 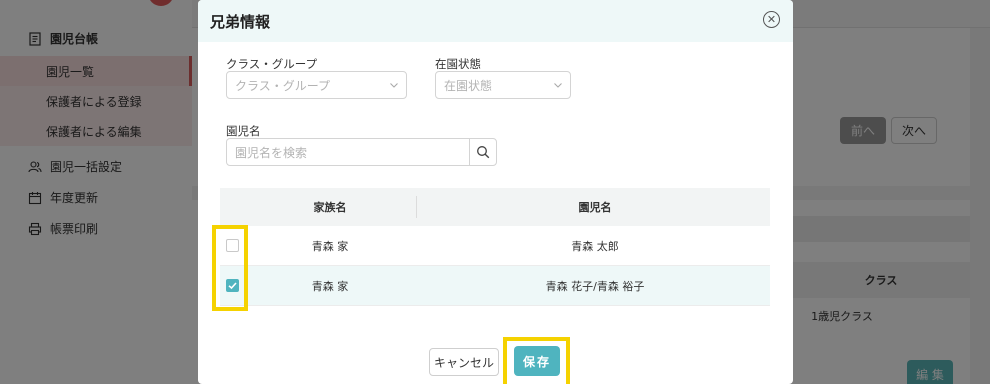 I want to click on column-divider, so click(x=416, y=207).